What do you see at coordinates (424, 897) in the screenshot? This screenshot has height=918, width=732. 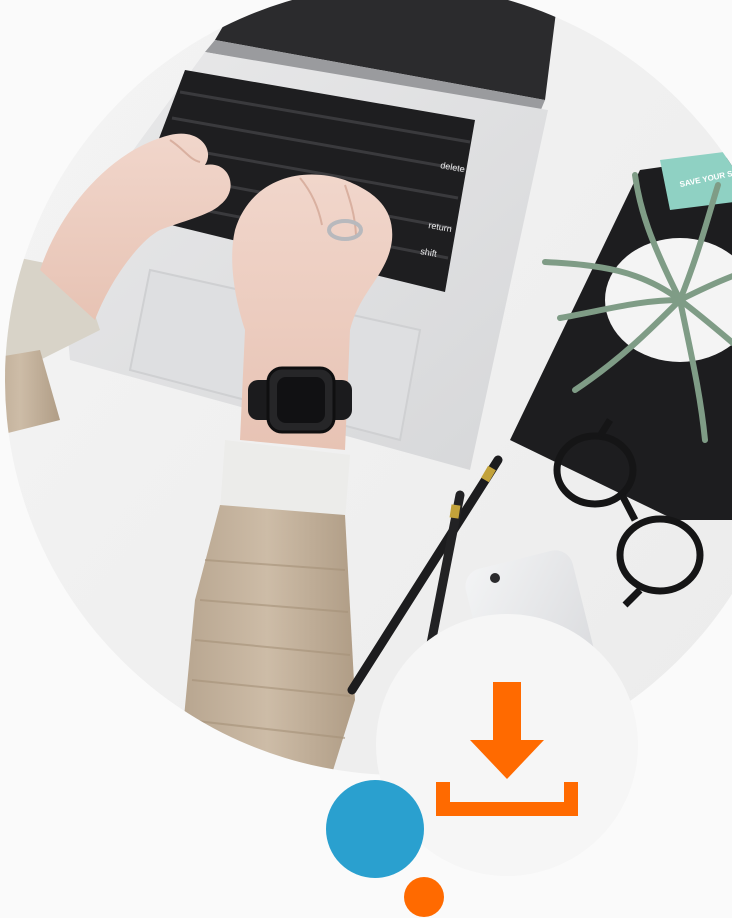 I see `decorative-orange-dot` at bounding box center [424, 897].